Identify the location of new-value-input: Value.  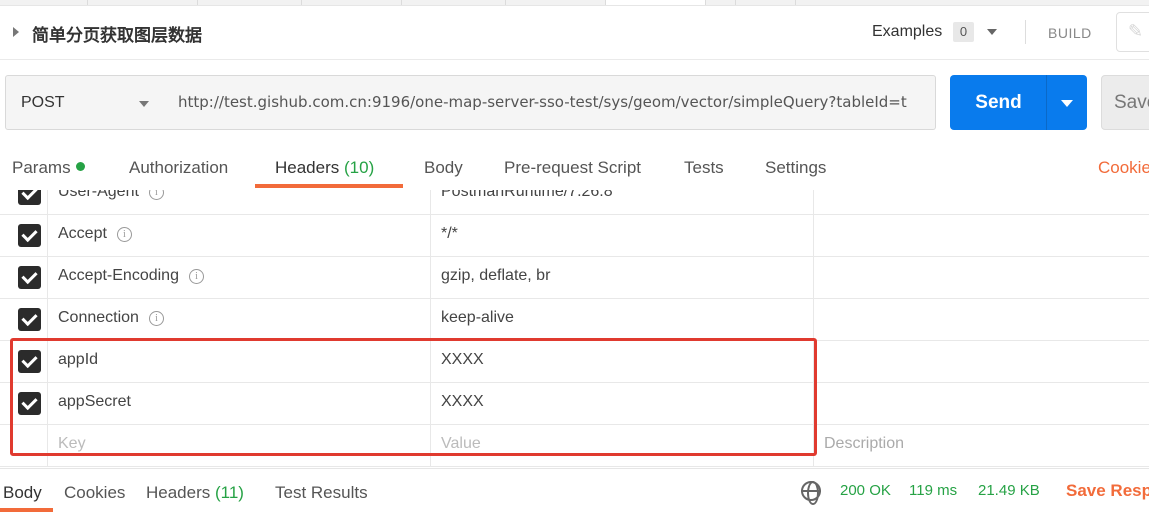
(461, 444).